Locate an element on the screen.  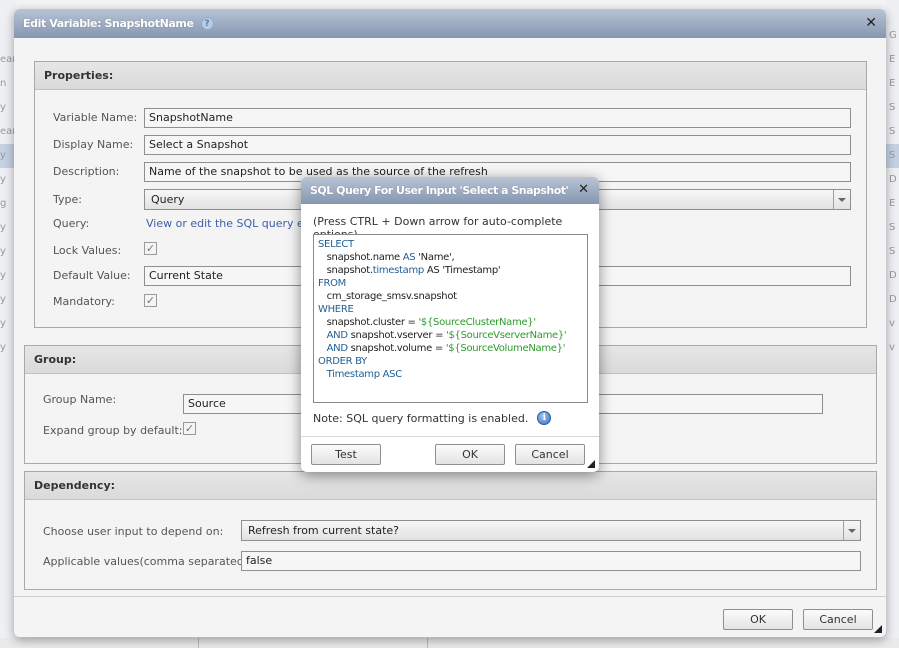
test-button: Test is located at coordinates (346, 454).